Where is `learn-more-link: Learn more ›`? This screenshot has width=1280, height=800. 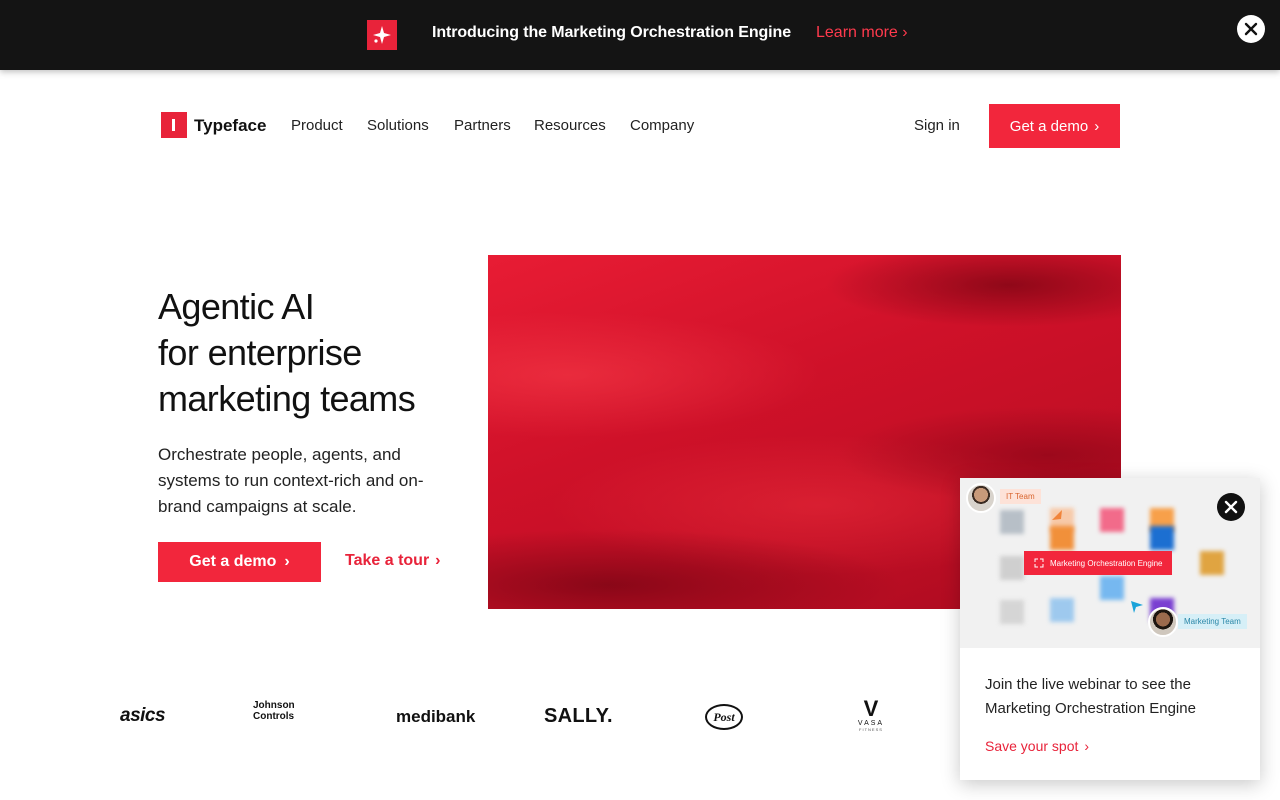
learn-more-link: Learn more › is located at coordinates (862, 33).